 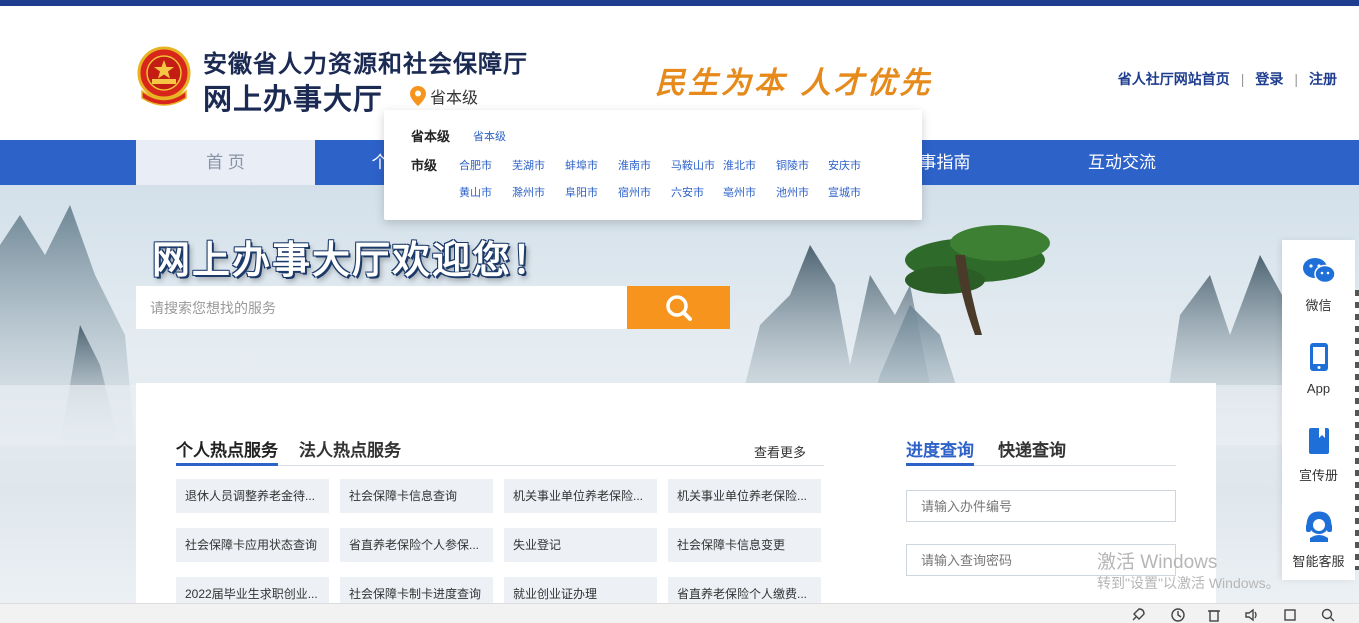 I want to click on side-app: App, so click(x=1318, y=369).